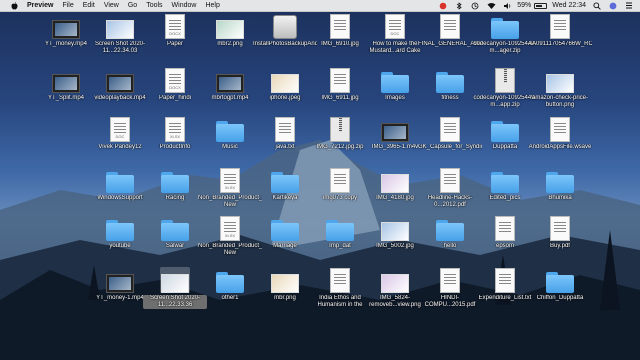 The image size is (640, 360). I want to click on notification-center-icon, so click(629, 6).